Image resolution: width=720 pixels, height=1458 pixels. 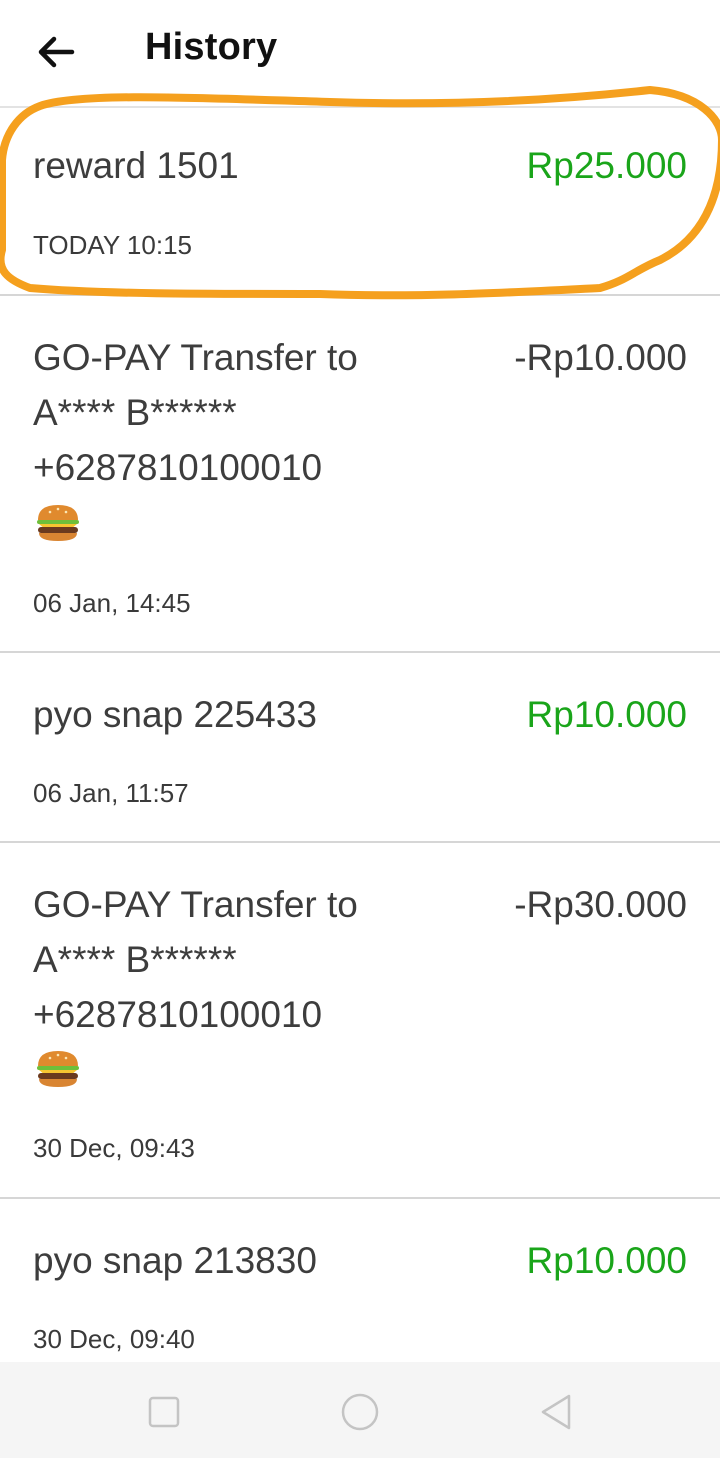 What do you see at coordinates (600, 357) in the screenshot?
I see `transaction-amount: -Rp10.000` at bounding box center [600, 357].